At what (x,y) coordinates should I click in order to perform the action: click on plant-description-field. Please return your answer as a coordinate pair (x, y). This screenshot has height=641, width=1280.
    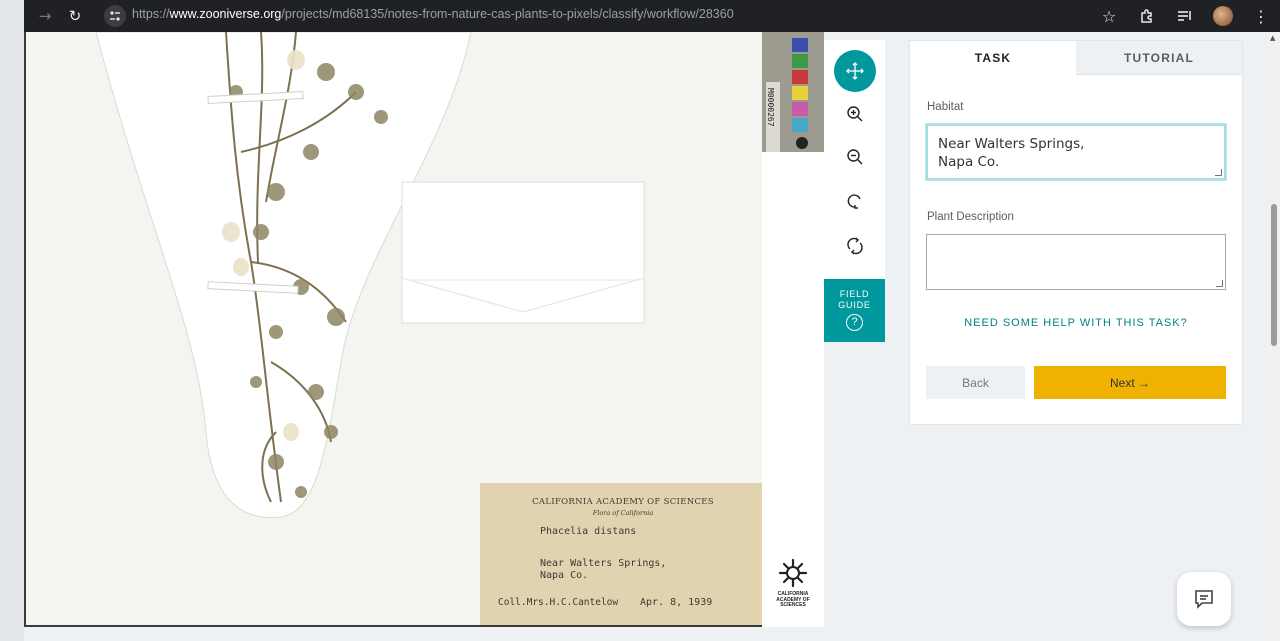
    Looking at the image, I should click on (1076, 262).